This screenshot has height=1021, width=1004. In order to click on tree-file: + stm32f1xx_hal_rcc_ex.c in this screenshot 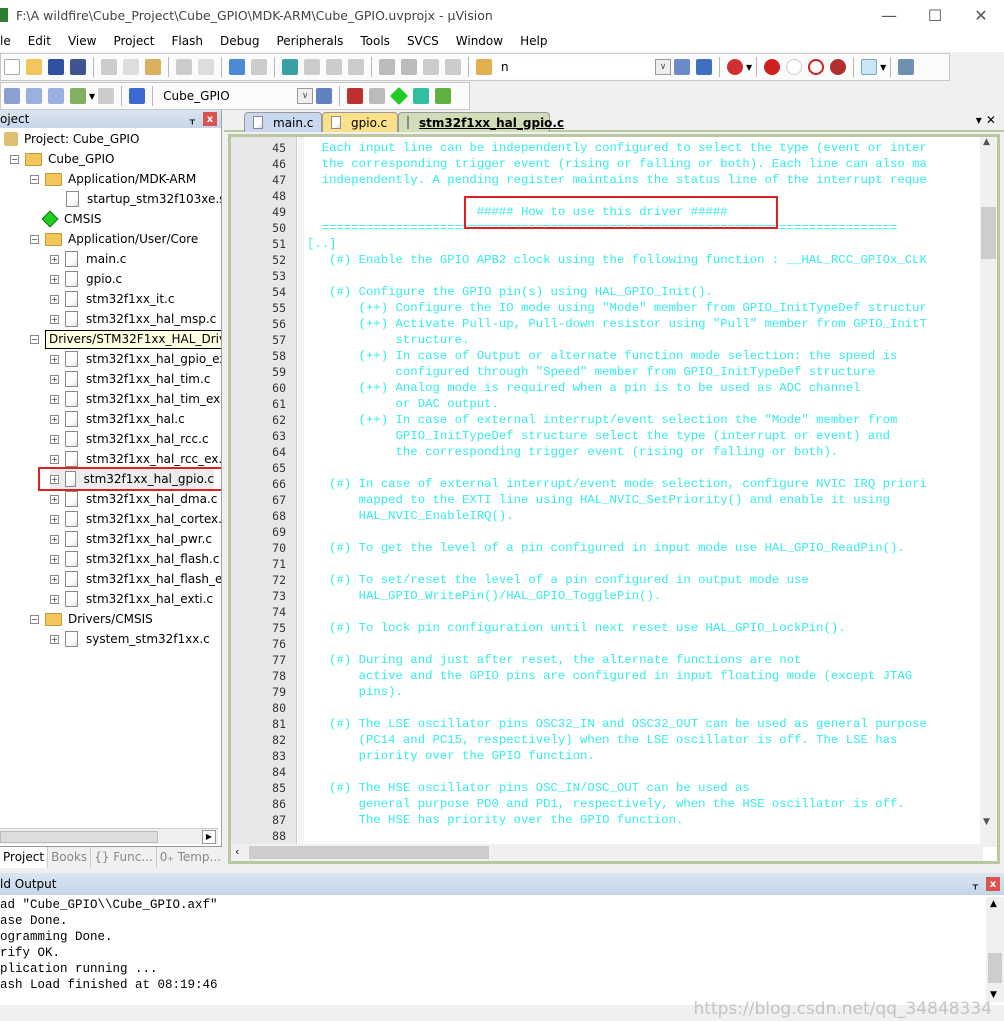, I will do `click(135, 459)`.